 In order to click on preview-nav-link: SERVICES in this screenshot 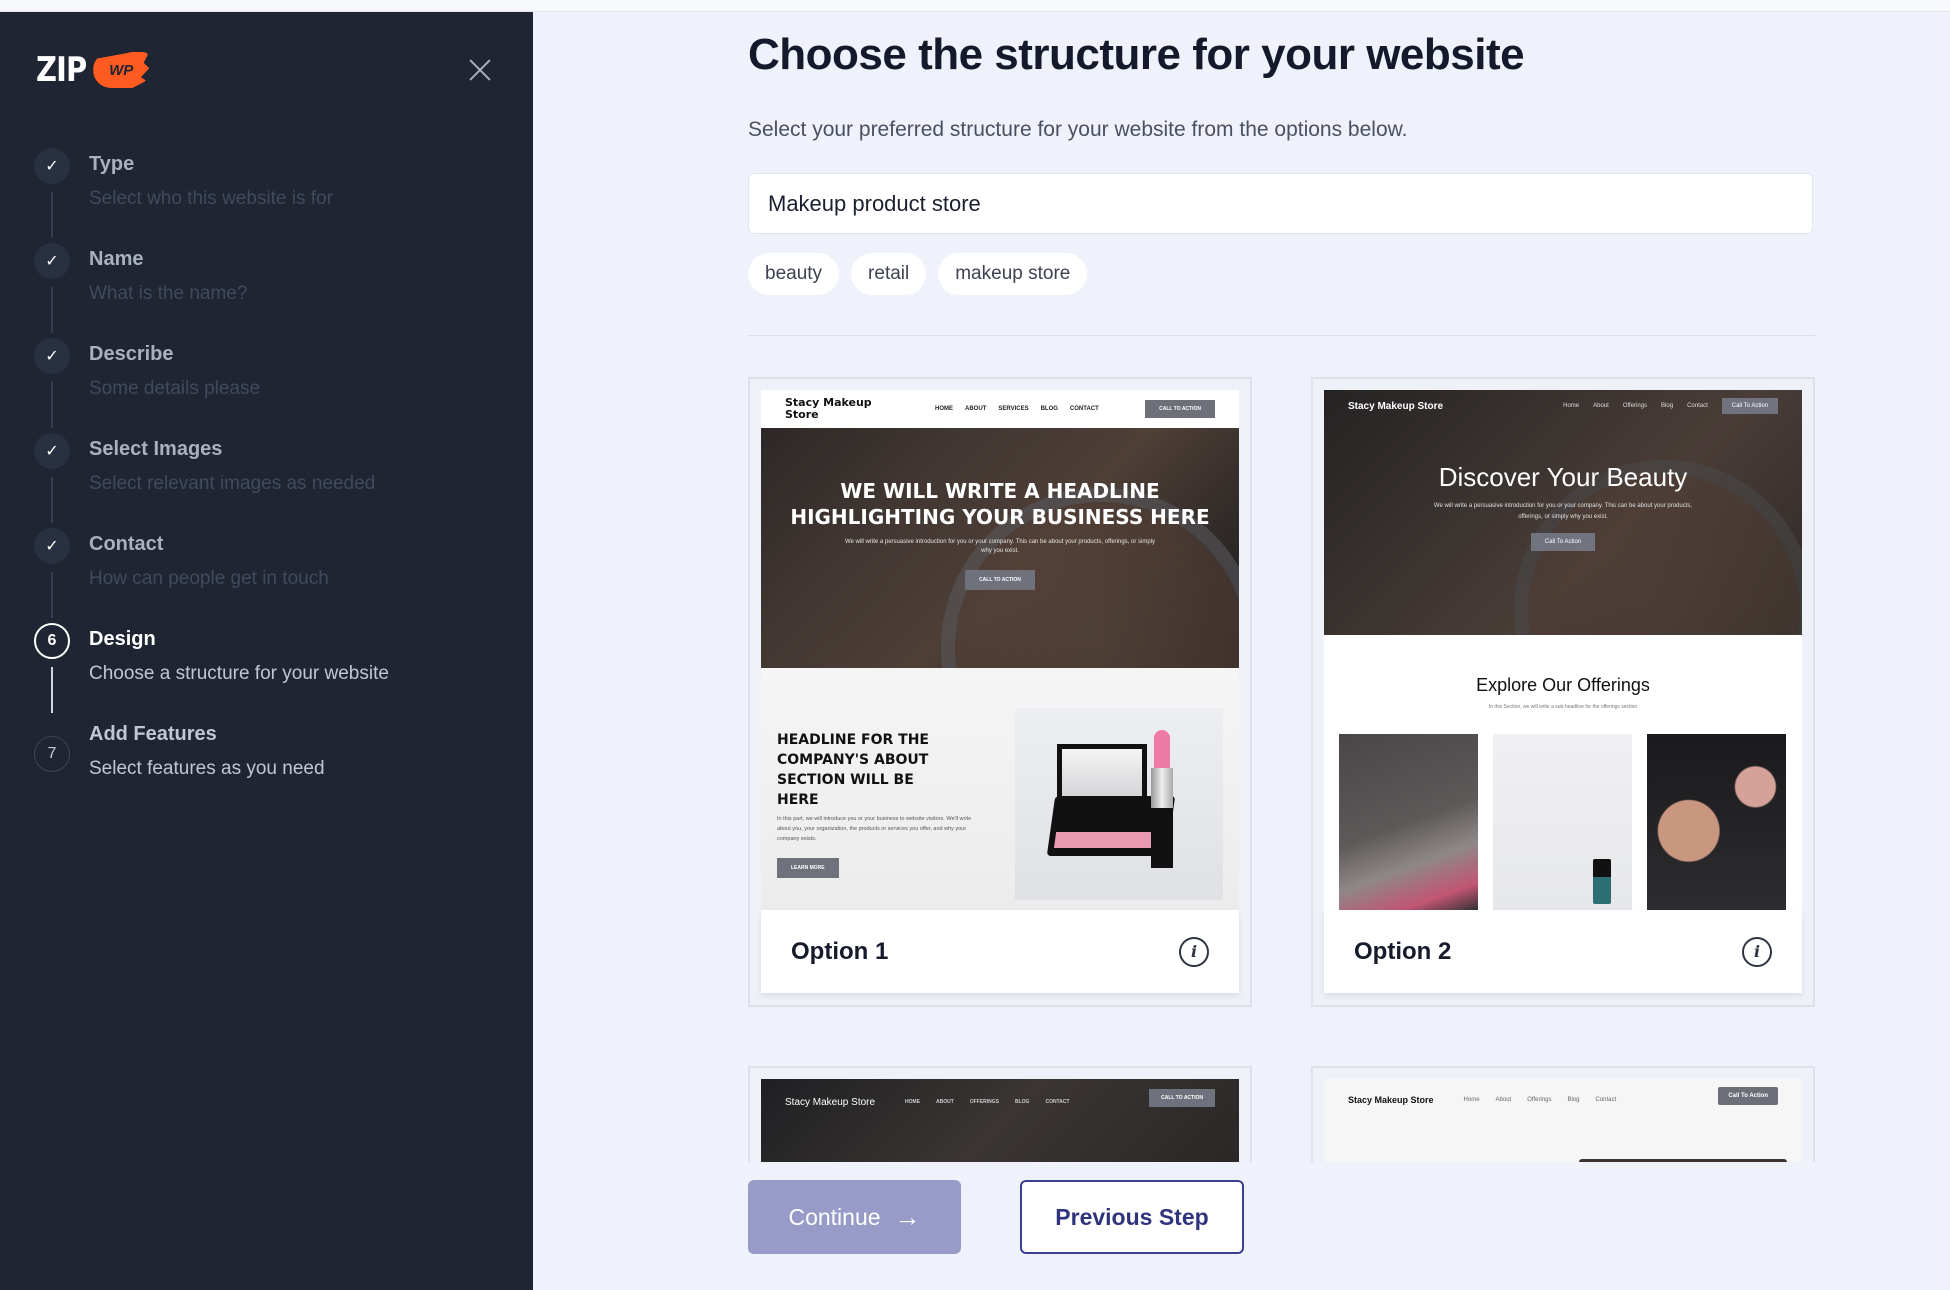, I will do `click(1013, 409)`.